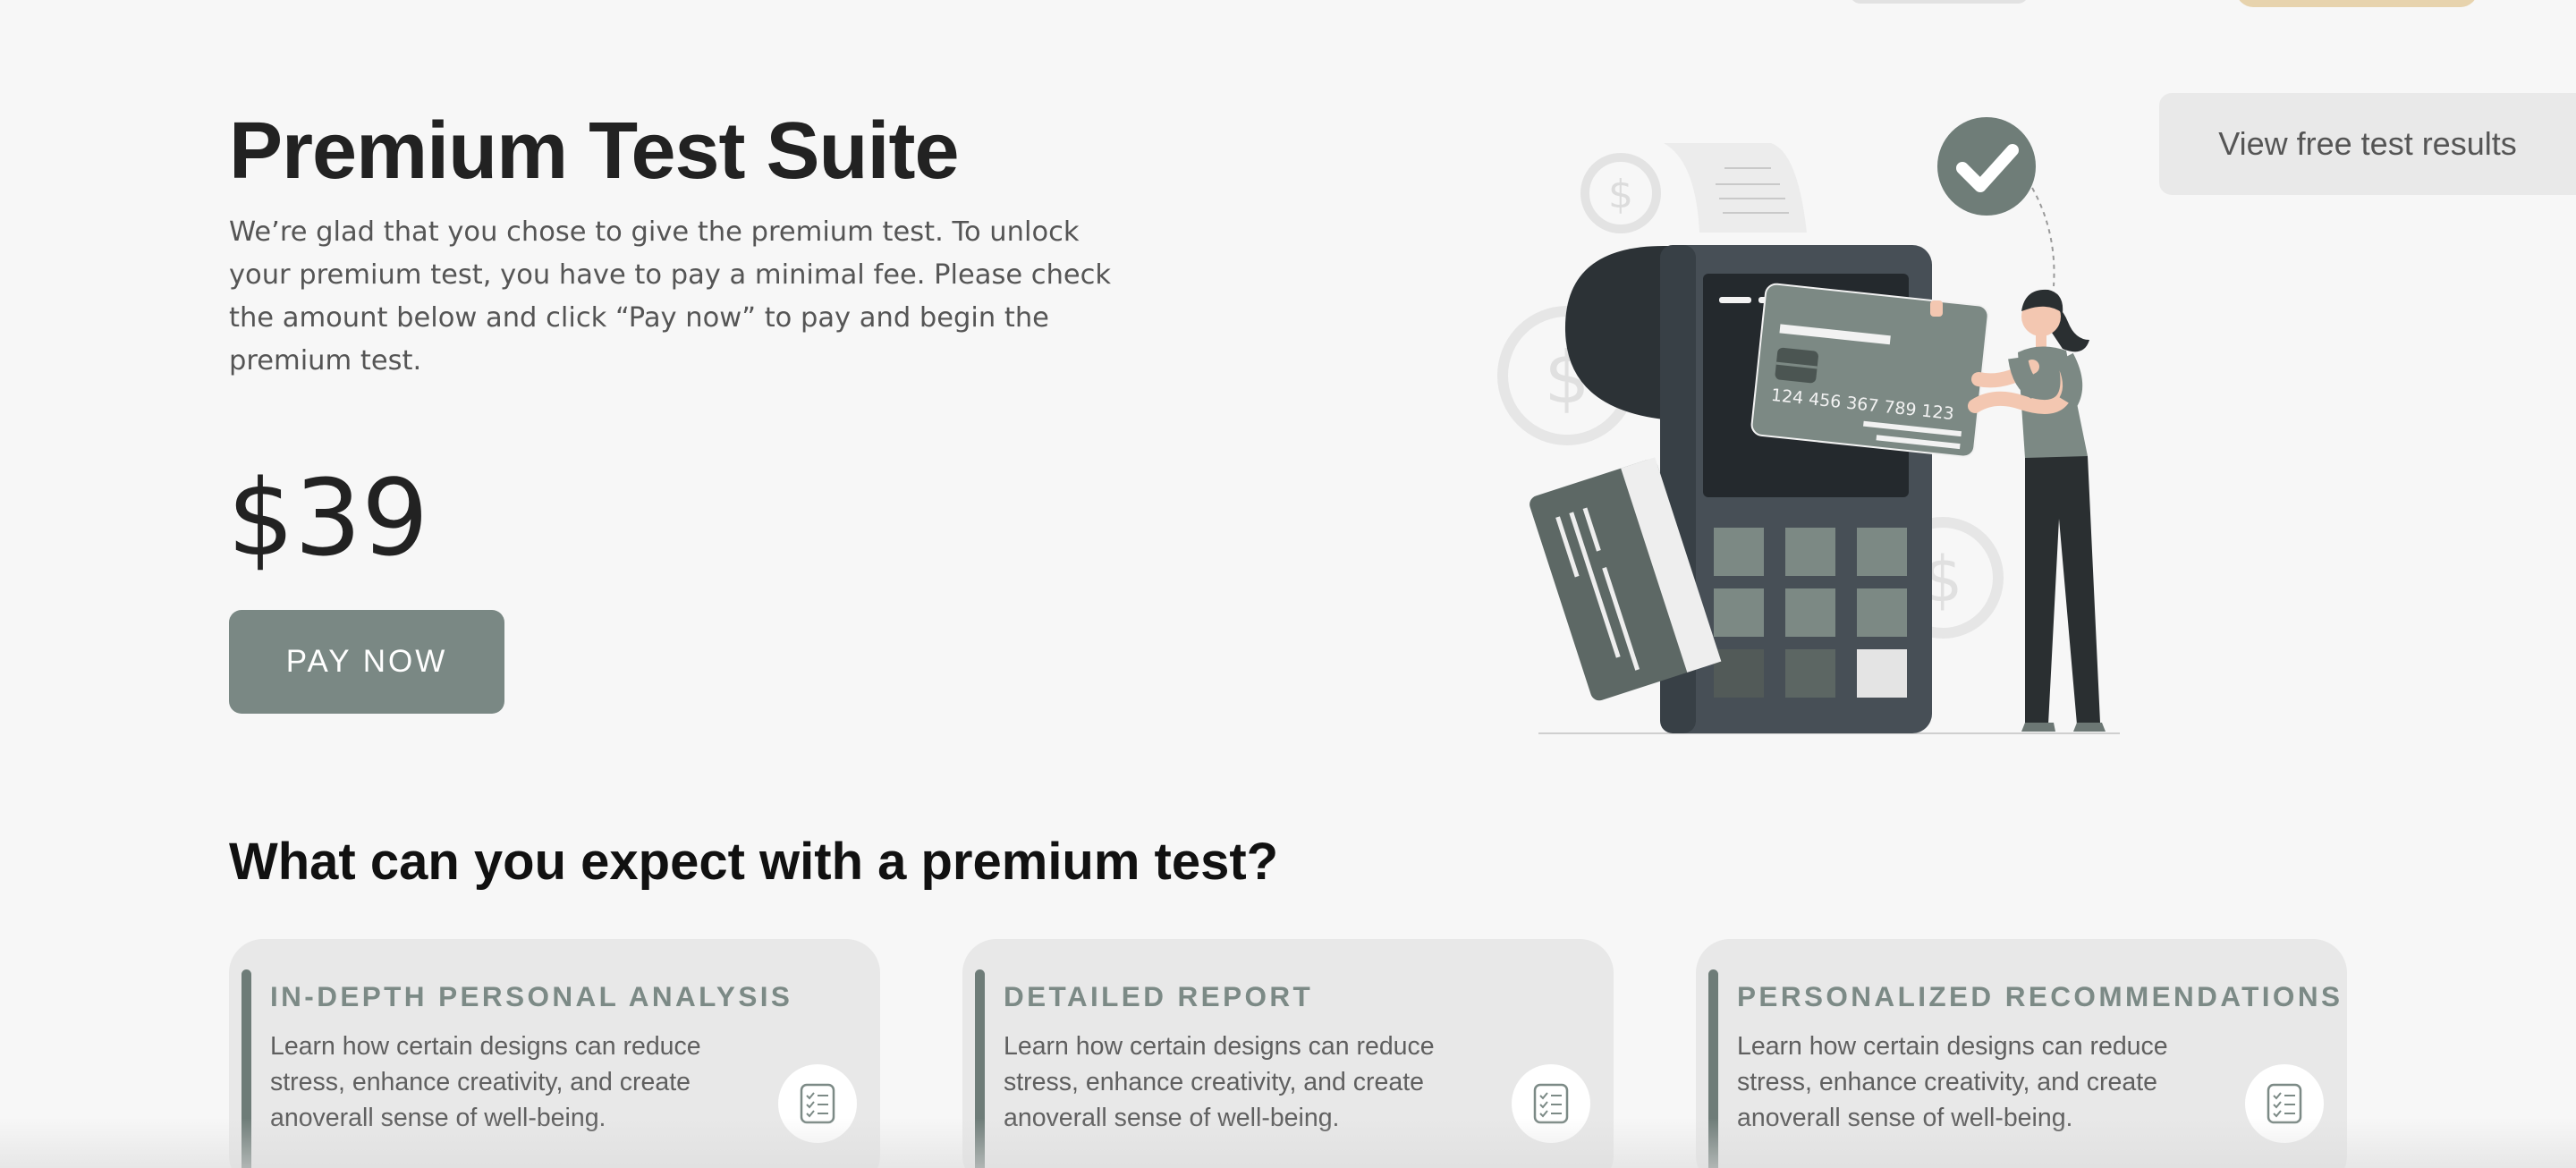 The width and height of the screenshot is (2576, 1168). I want to click on check-circle-icon, so click(1986, 166).